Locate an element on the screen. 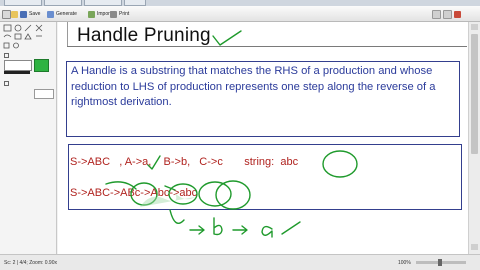  pen-color-swatch is located at coordinates (41, 65).